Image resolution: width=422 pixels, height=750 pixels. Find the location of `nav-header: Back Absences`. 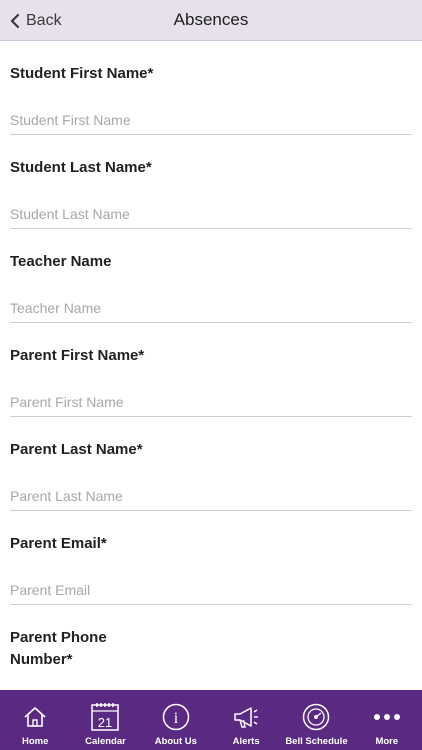

nav-header: Back Absences is located at coordinates (211, 20).